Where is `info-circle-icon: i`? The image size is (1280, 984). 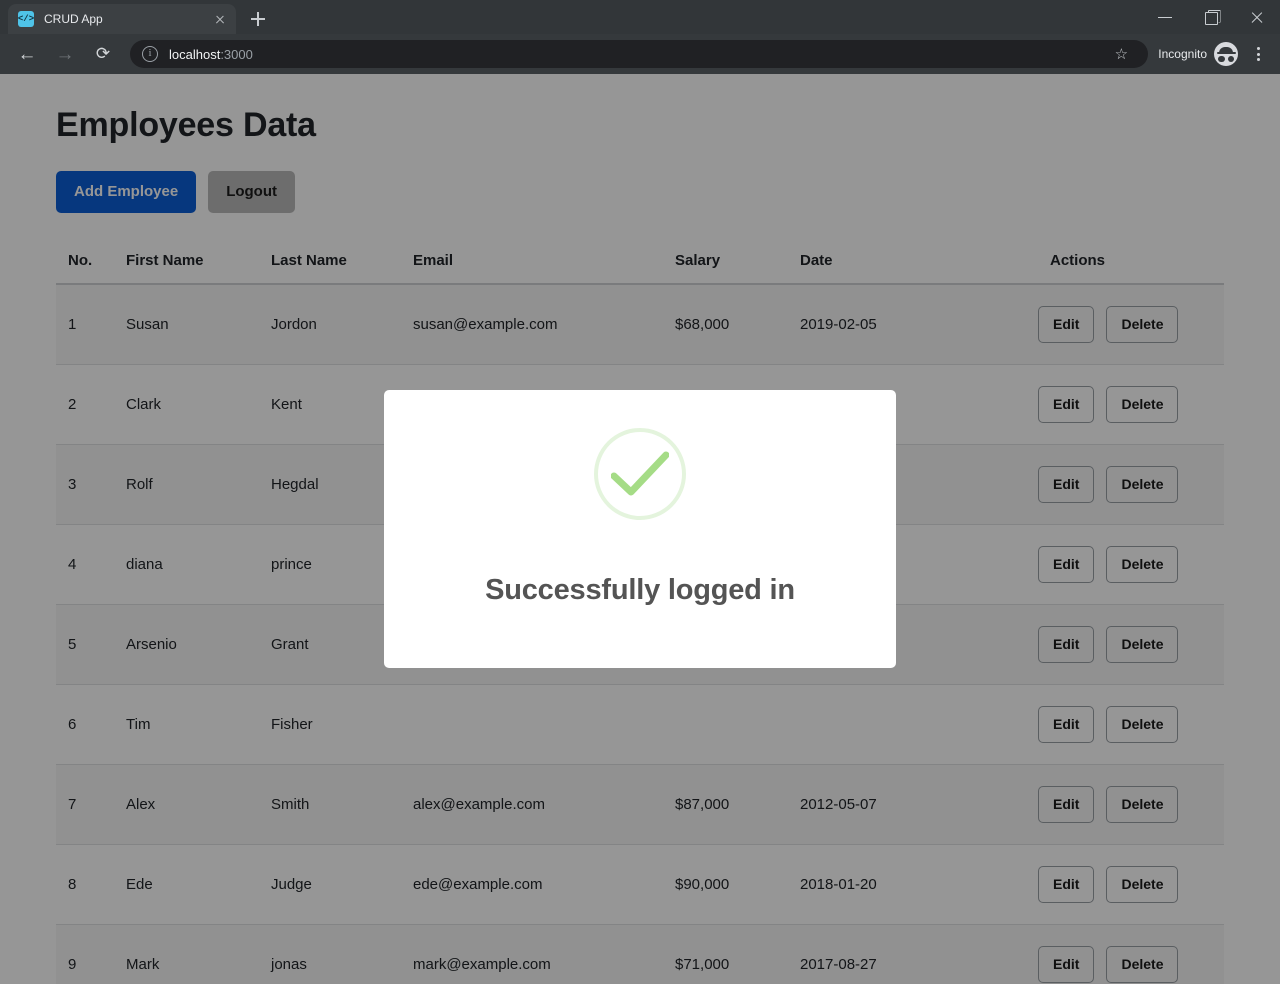
info-circle-icon: i is located at coordinates (150, 54).